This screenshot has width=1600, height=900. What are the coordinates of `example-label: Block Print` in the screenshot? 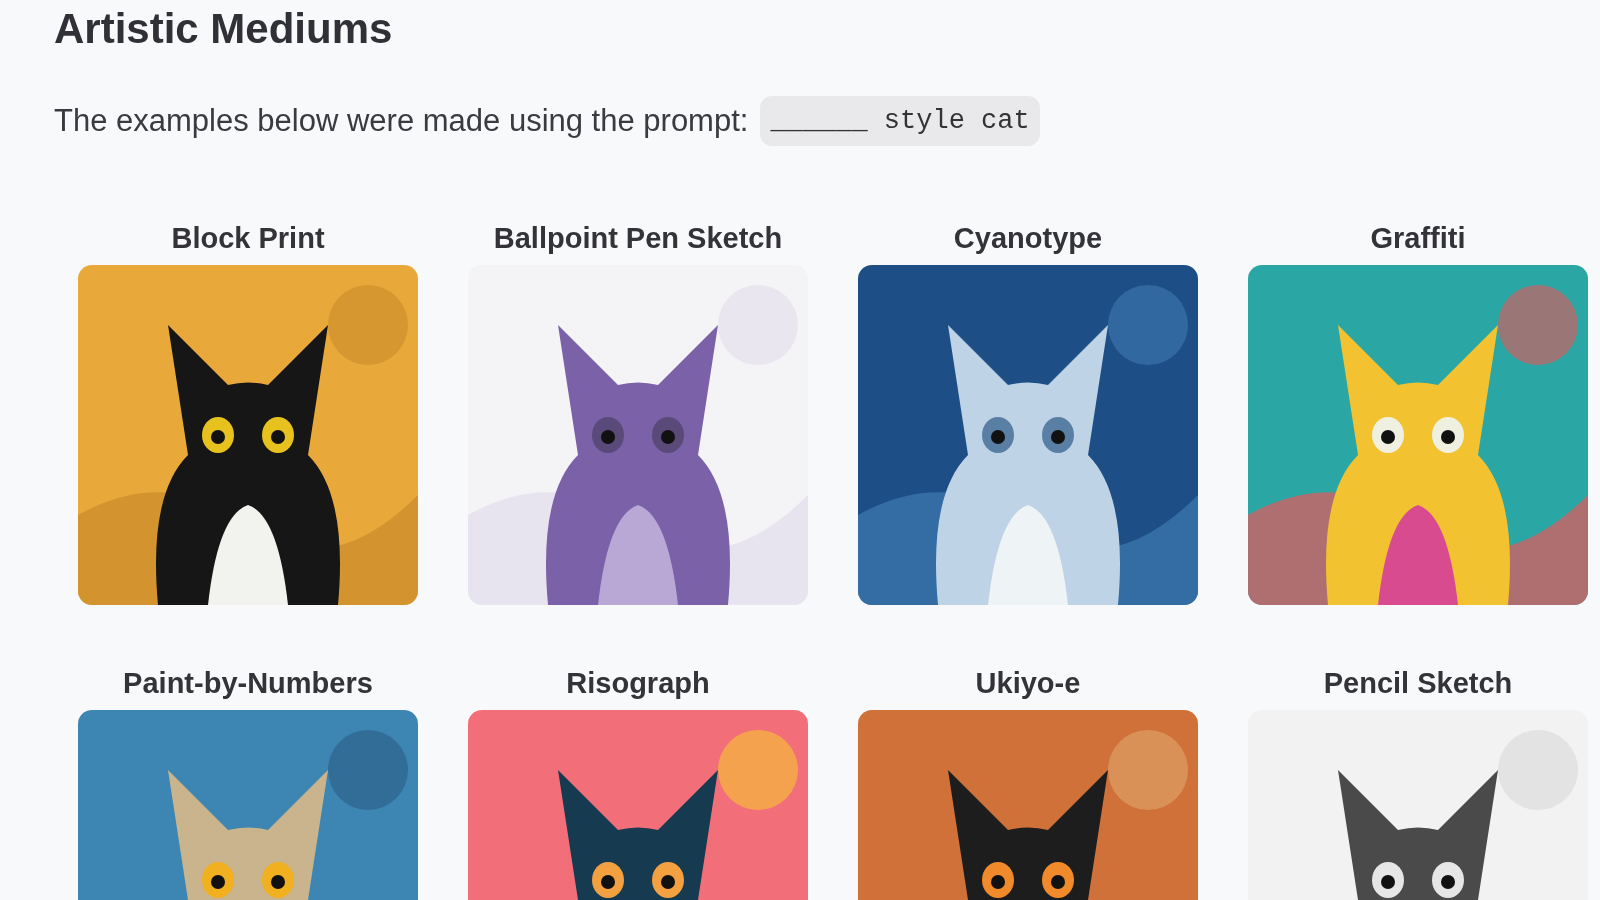 It's located at (248, 238).